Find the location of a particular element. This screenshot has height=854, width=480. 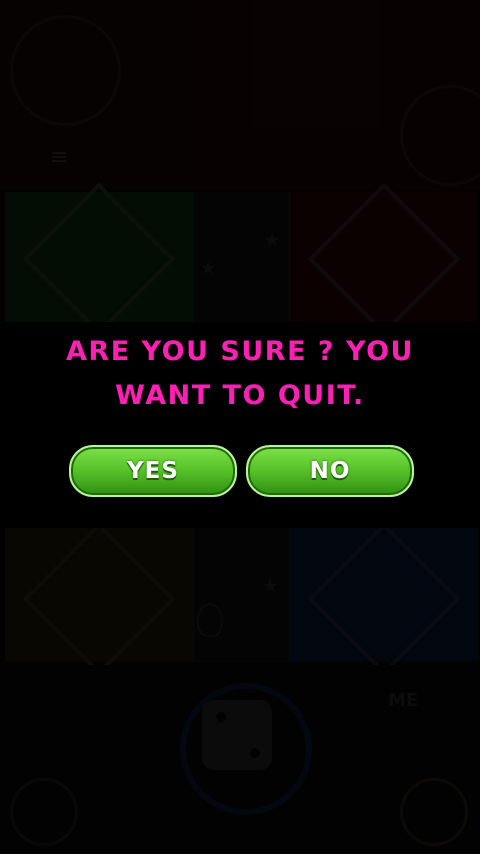

no-button-label: NO is located at coordinates (330, 471).